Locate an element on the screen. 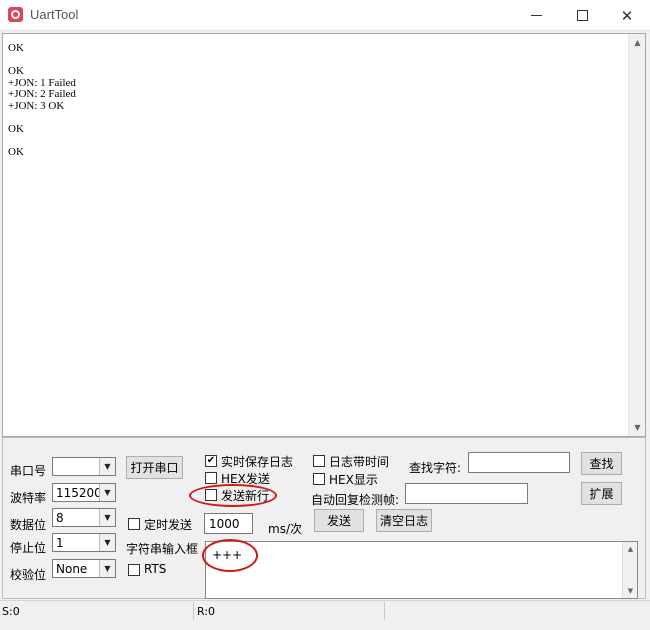 This screenshot has height=630, width=650. status-bar: S:0 R:0 is located at coordinates (325, 615).